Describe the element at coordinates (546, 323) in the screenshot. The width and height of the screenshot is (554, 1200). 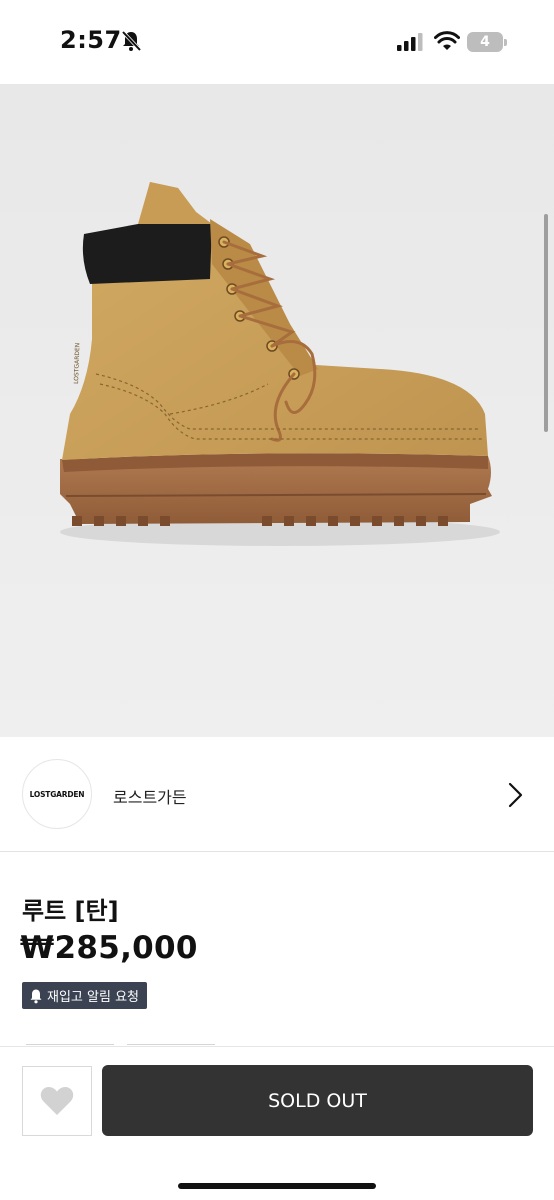
I see `image-scroll-indicator` at that location.